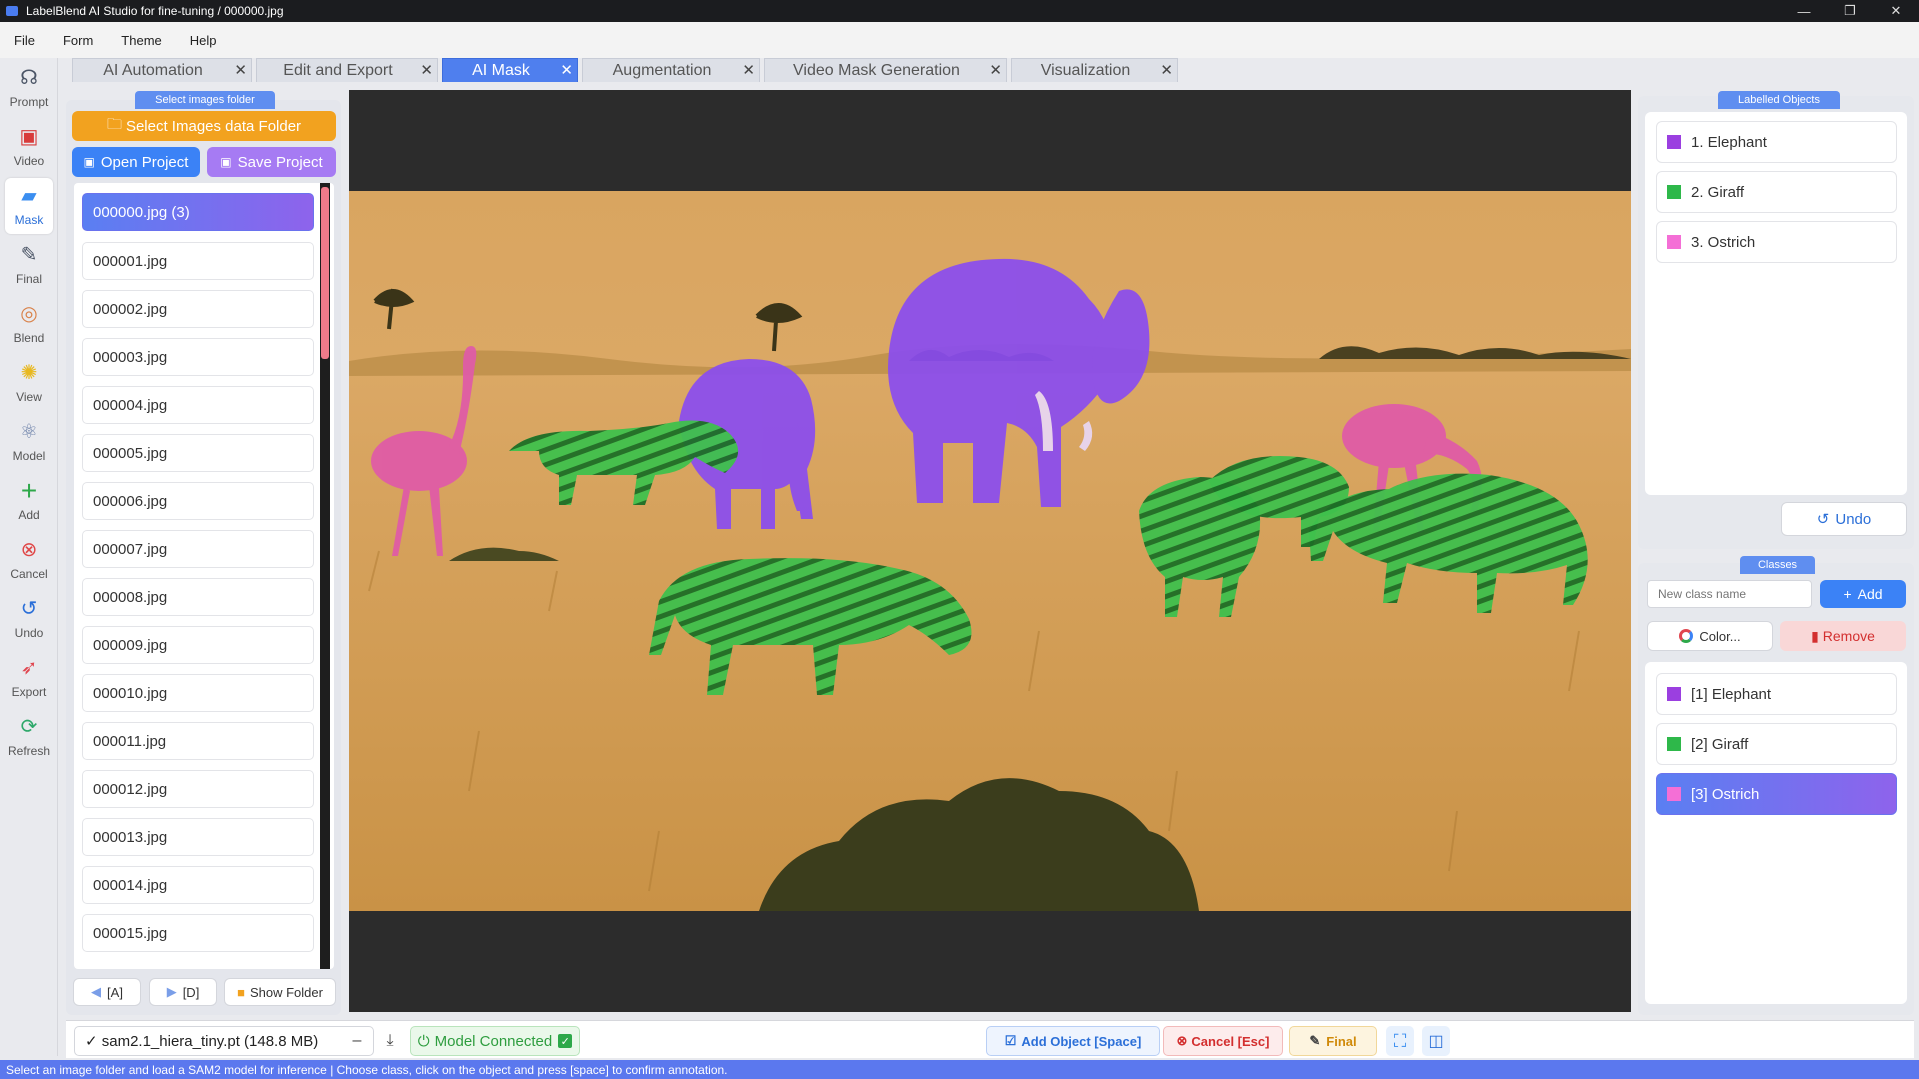  I want to click on minimize-button: —, so click(1804, 11).